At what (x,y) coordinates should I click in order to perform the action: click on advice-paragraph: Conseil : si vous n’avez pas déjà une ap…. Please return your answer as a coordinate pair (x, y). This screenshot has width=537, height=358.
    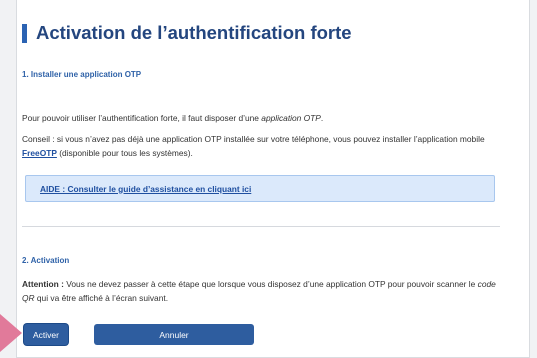
    Looking at the image, I should click on (261, 146).